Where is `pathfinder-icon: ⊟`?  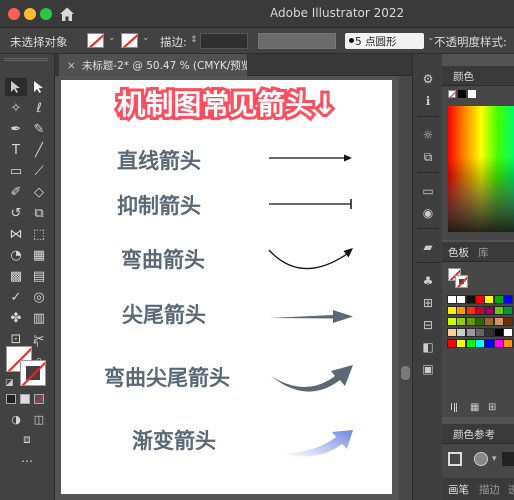
pathfinder-icon: ⊟ is located at coordinates (428, 325).